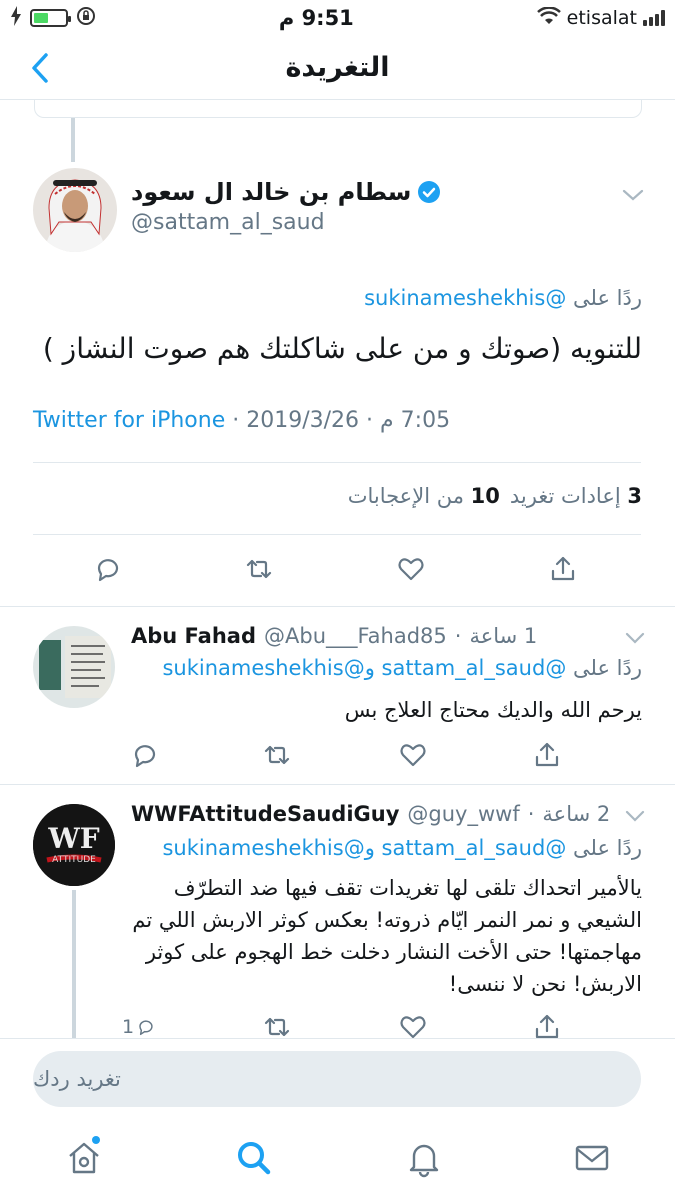 This screenshot has width=675, height=1200. Describe the element at coordinates (415, 420) in the screenshot. I see `tweet-time: 7:05 م` at that location.